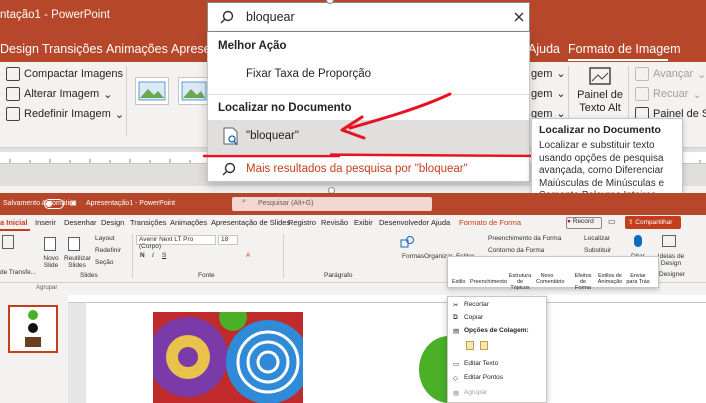 This screenshot has width=706, height=403. Describe the element at coordinates (176, 242) in the screenshot. I see `font-name-select: Avenir Next LT Pro (Corpo)` at that location.